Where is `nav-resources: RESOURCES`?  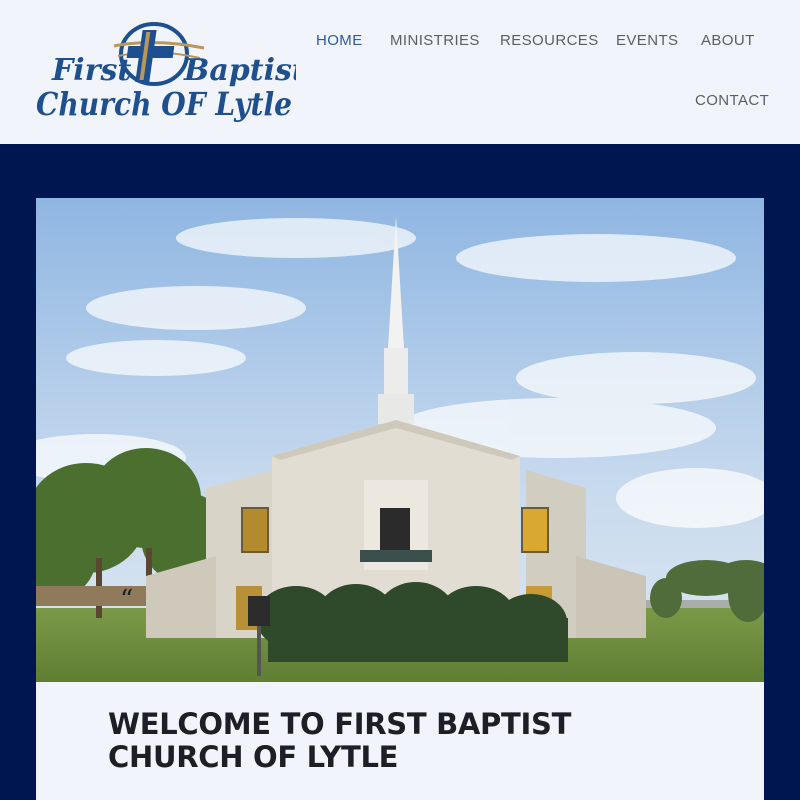
nav-resources: RESOURCES is located at coordinates (549, 40).